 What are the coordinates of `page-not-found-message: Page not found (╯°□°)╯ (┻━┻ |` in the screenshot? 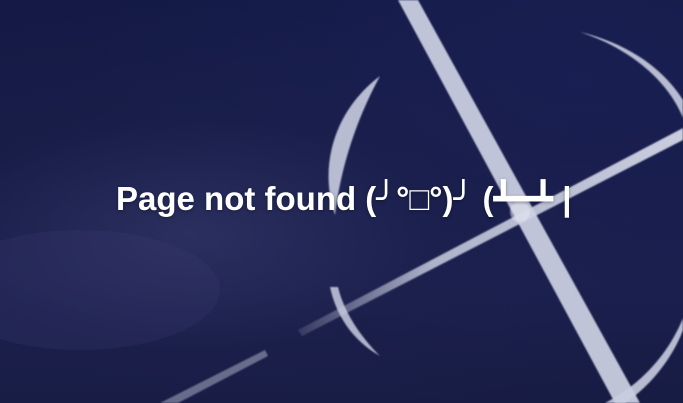 It's located at (344, 198).